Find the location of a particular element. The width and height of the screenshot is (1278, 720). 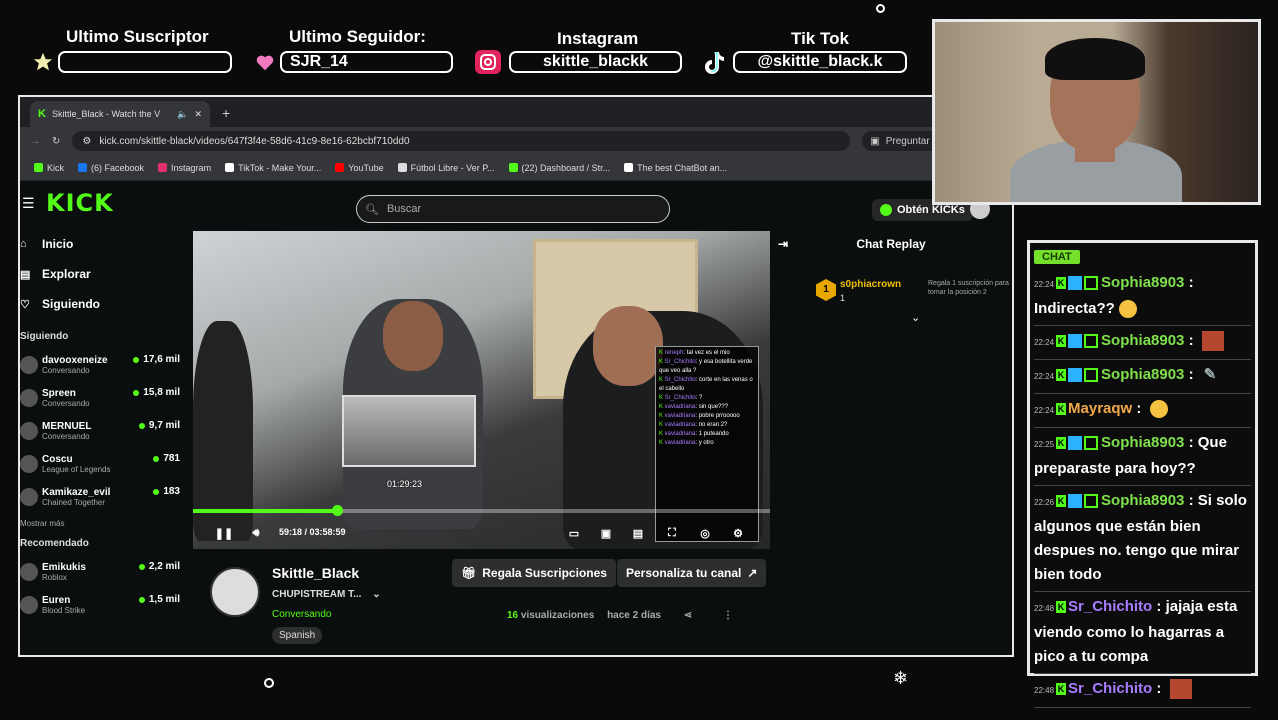

nav-item-inicio: ⌂ Inicio is located at coordinates (104, 244).